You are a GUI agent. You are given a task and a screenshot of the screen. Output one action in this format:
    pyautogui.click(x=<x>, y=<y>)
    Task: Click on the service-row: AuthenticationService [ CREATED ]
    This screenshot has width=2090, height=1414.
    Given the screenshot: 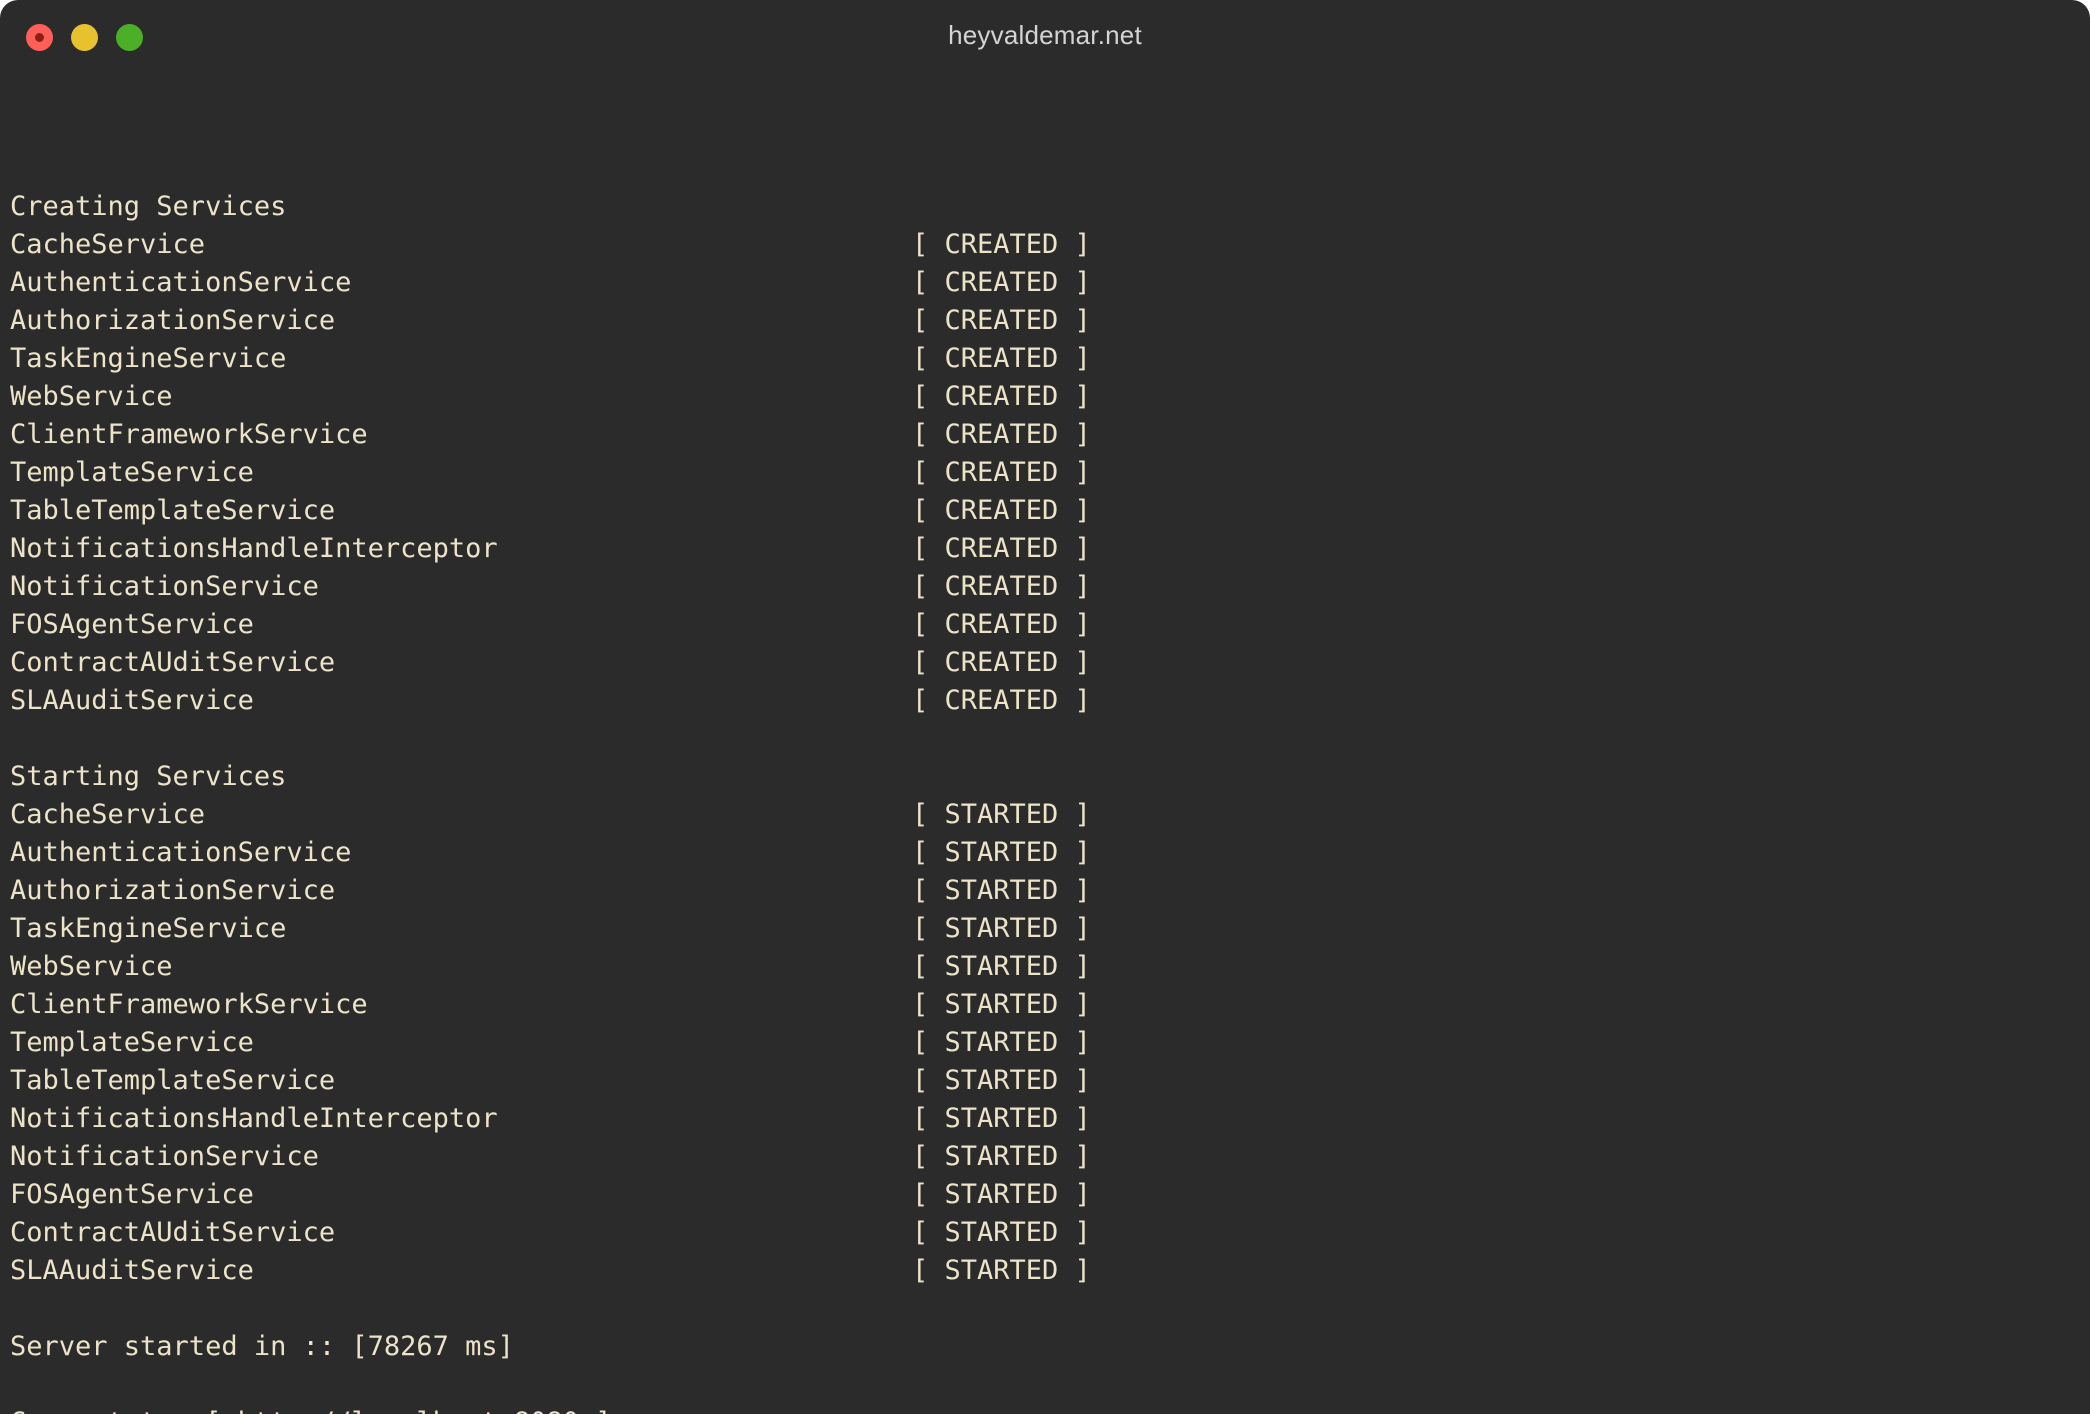 What is the action you would take?
    pyautogui.click(x=1050, y=283)
    